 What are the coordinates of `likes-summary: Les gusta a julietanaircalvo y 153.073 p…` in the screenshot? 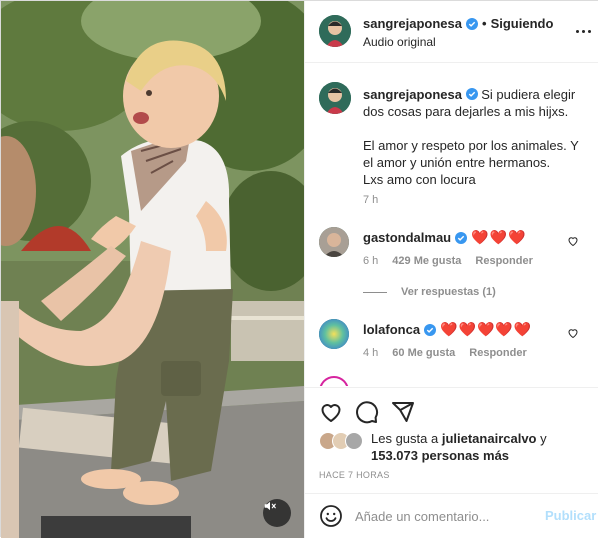 It's located at (445, 447).